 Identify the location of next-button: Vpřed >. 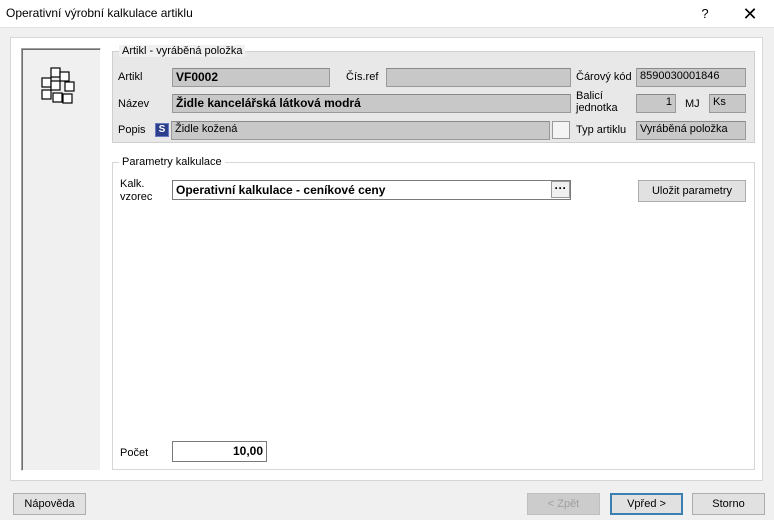
(646, 504).